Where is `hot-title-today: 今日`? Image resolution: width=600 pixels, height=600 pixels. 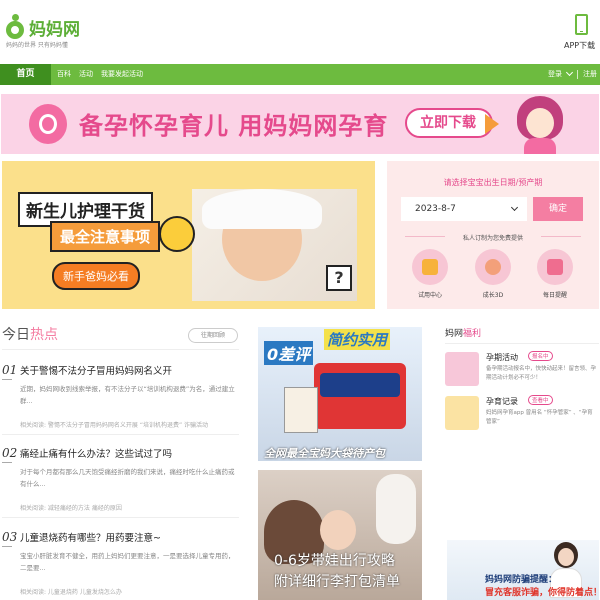
hot-title-today: 今日 is located at coordinates (16, 335).